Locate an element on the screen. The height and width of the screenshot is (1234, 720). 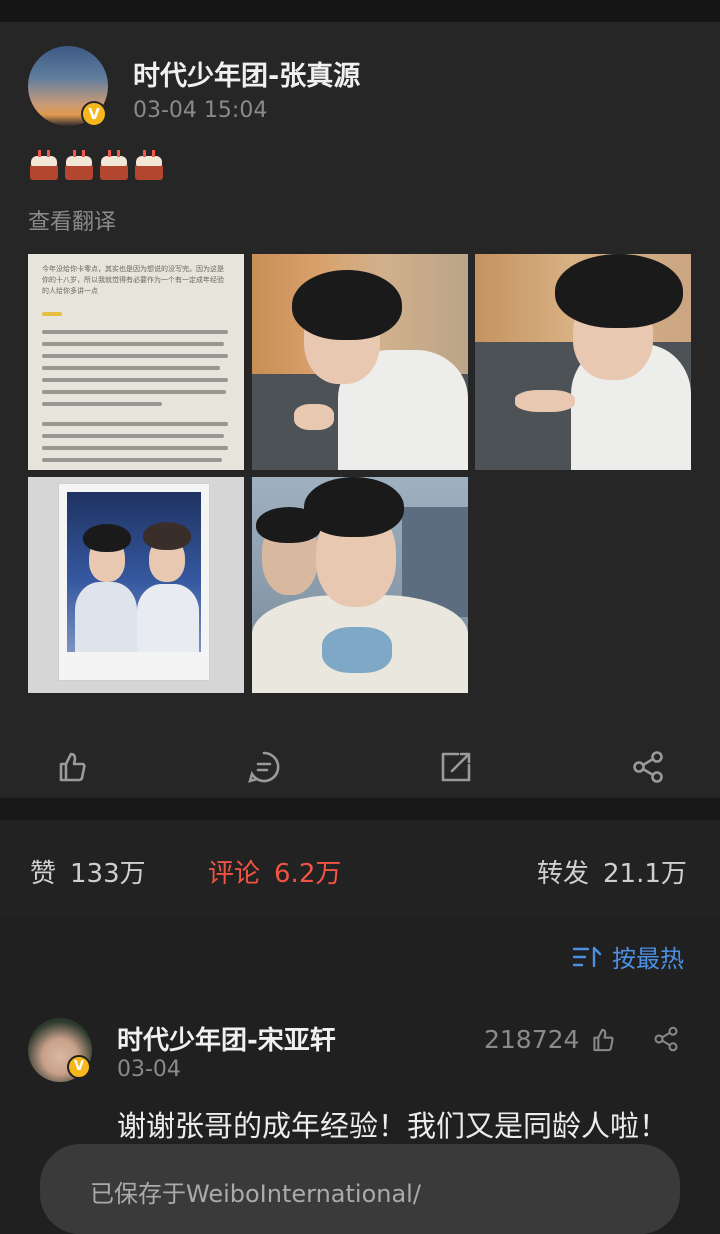
sort-label: 按最热 is located at coordinates (648, 959).